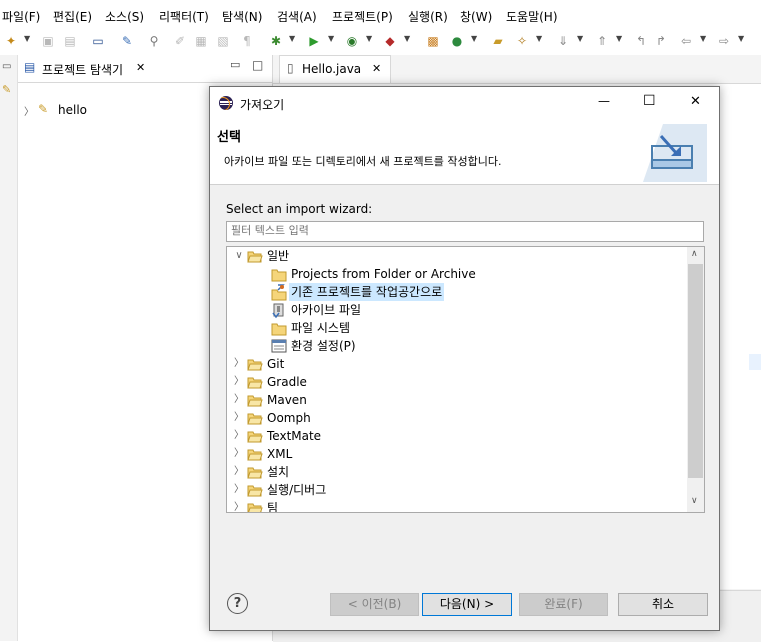 This screenshot has height=642, width=761. Describe the element at coordinates (290, 68) in the screenshot. I see `java-file-icon: ▯` at that location.